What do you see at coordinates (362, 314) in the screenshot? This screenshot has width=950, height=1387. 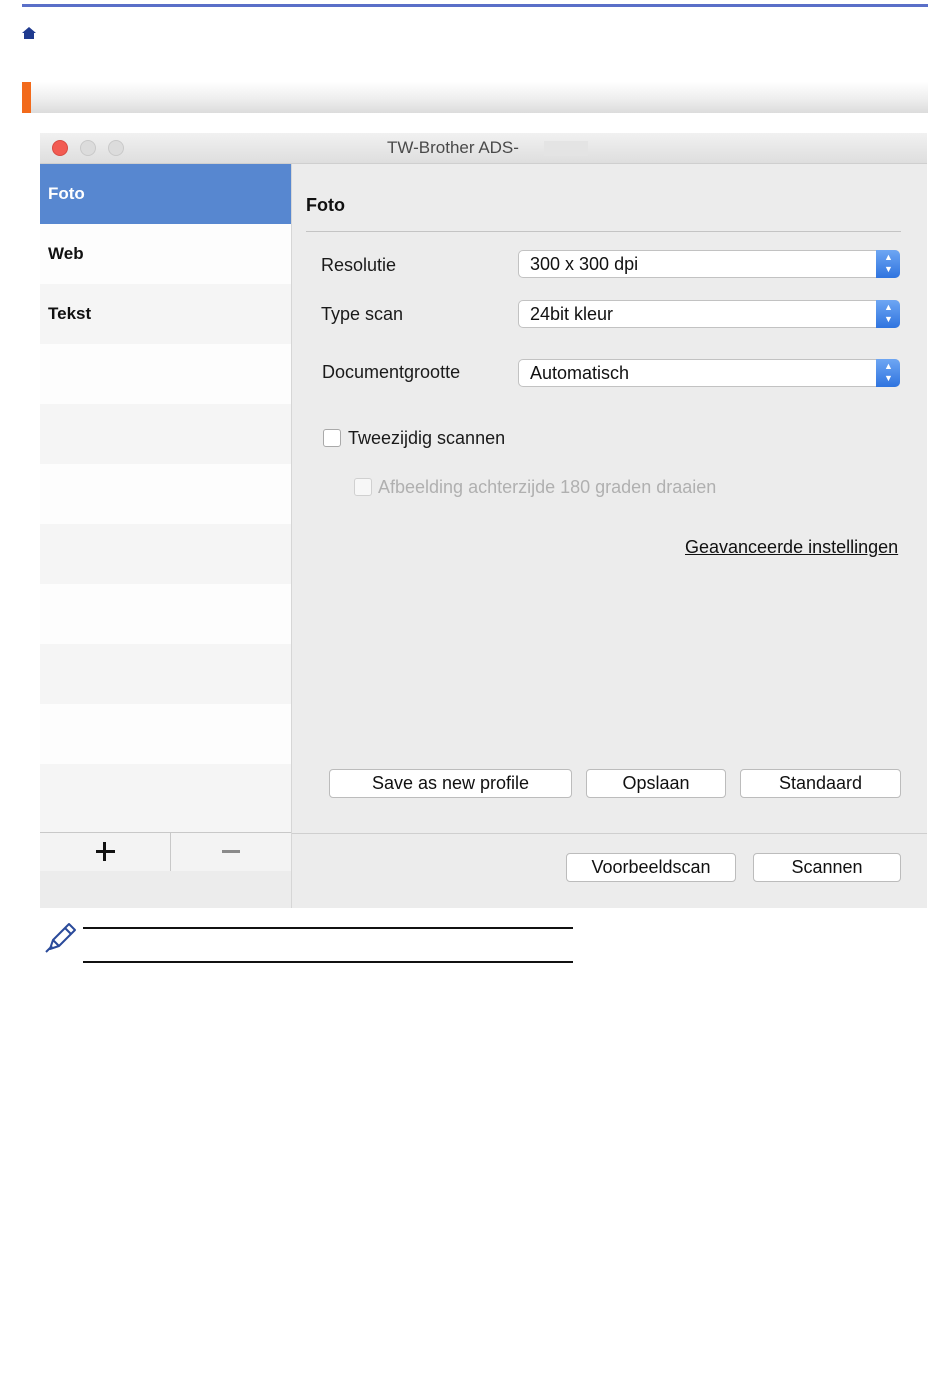 I see `scan-type-label: Type scan` at bounding box center [362, 314].